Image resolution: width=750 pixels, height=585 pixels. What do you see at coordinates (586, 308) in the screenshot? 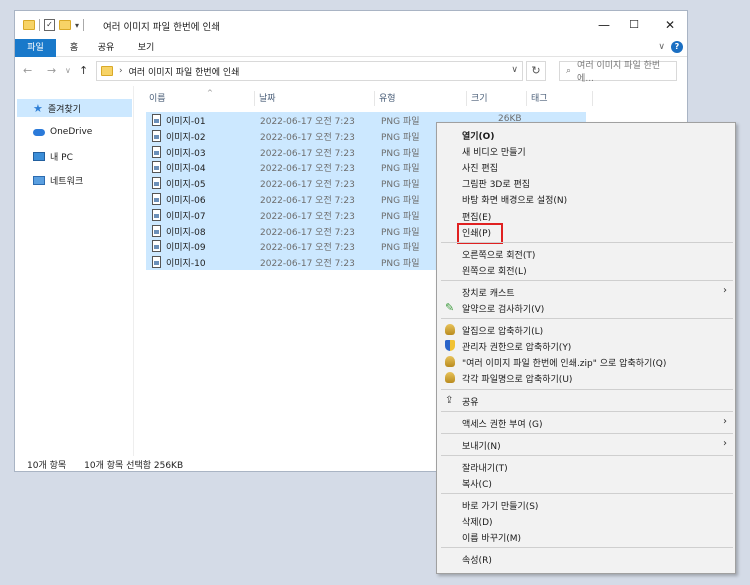
I see `context-menu-item: ✎ 알약으로 검사하기(V)` at bounding box center [586, 308].